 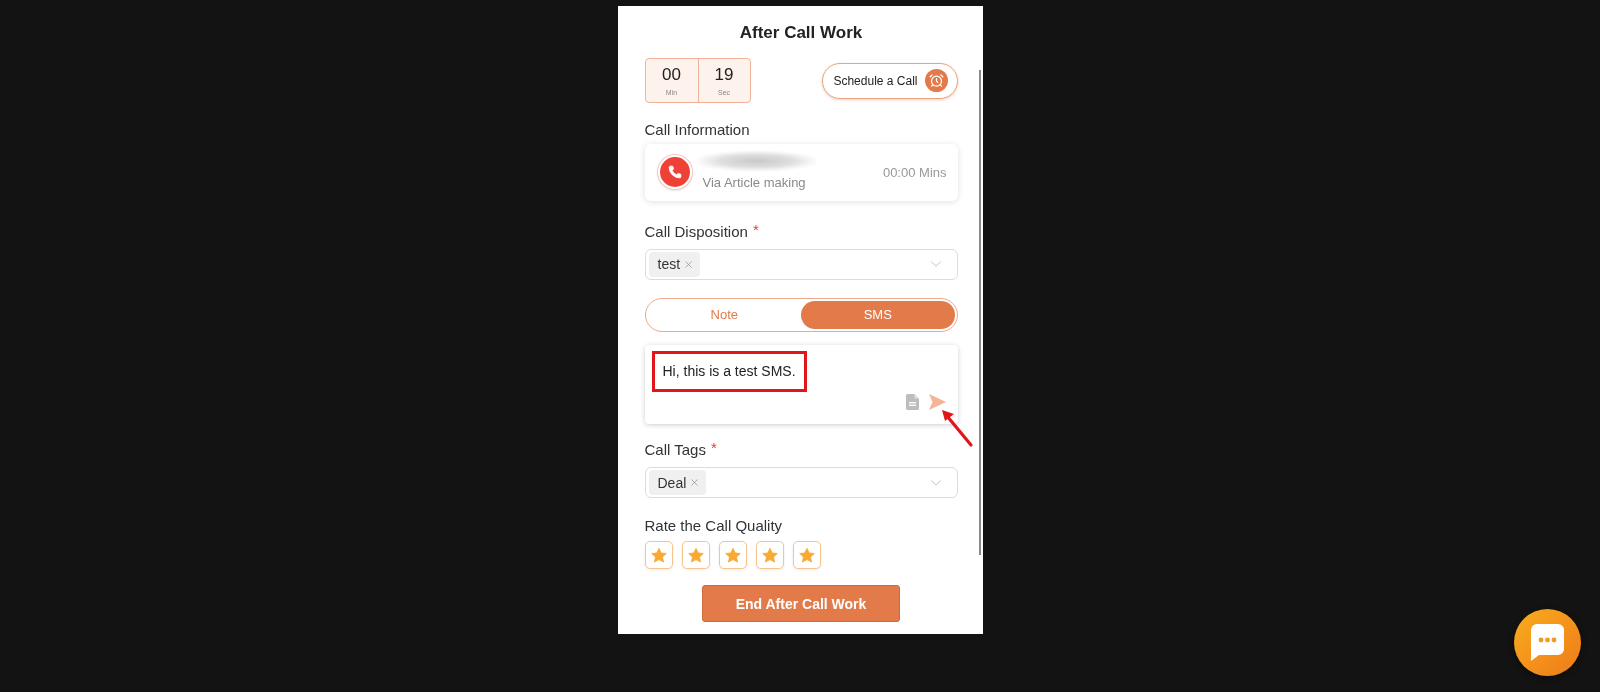 I want to click on disposition-select: test, so click(x=801, y=264).